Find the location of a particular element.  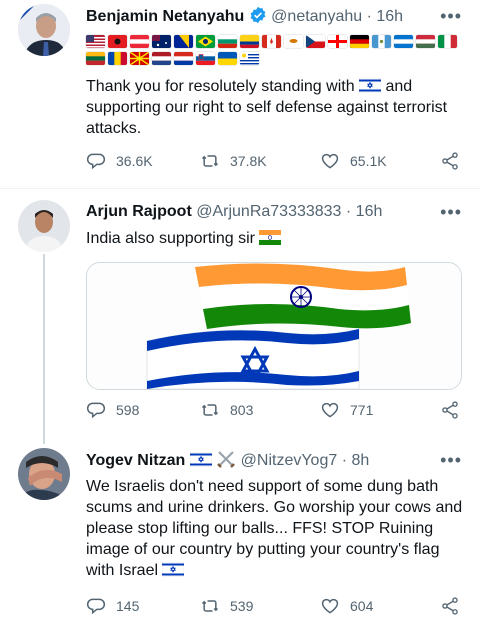

author-handle: @NitzevYog7 is located at coordinates (289, 460).